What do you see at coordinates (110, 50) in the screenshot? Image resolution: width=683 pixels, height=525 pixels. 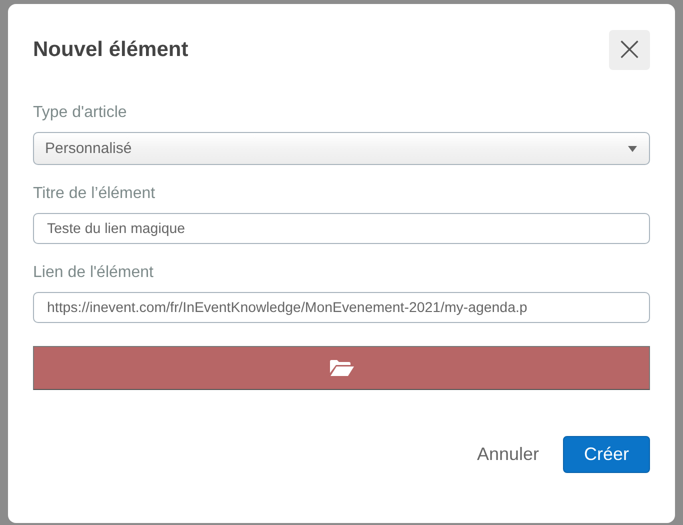 I see `dialog-title: Nouvel élément` at bounding box center [110, 50].